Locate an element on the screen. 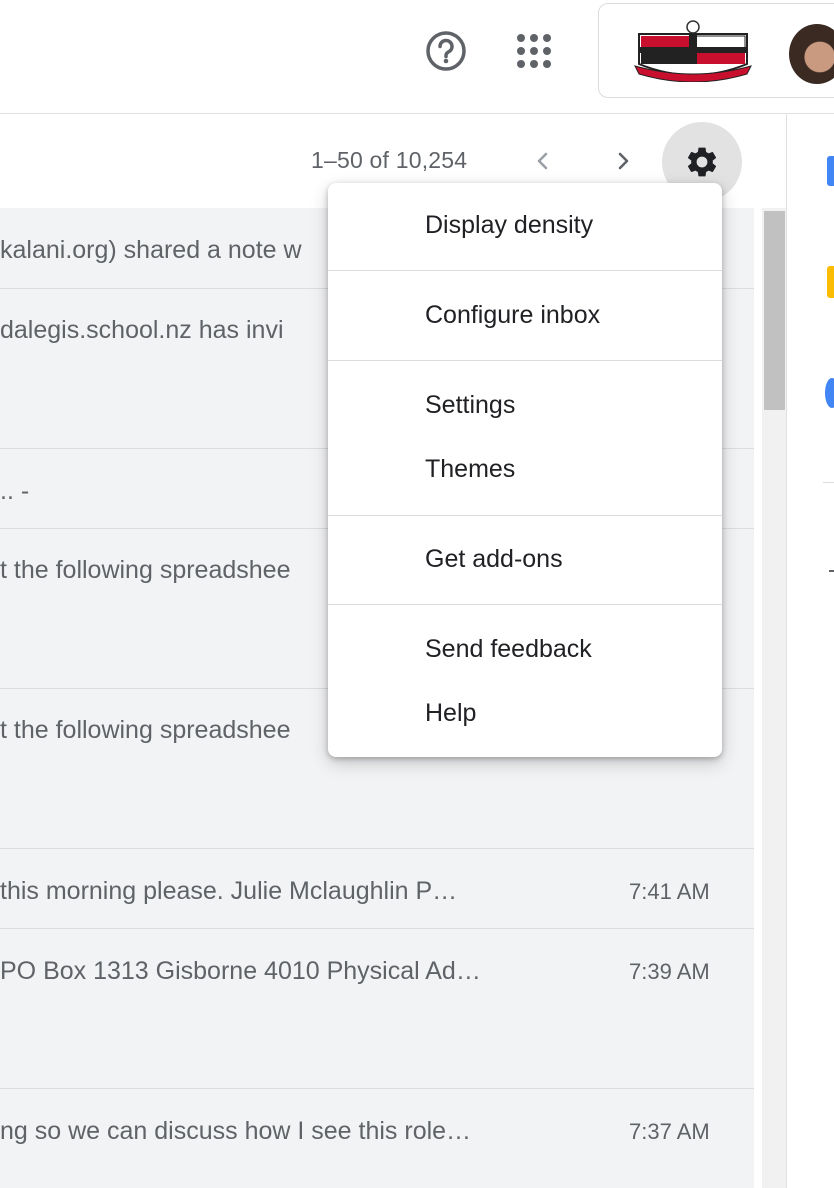  menu-item-configure-inbox: Configure inbox is located at coordinates (512, 315).